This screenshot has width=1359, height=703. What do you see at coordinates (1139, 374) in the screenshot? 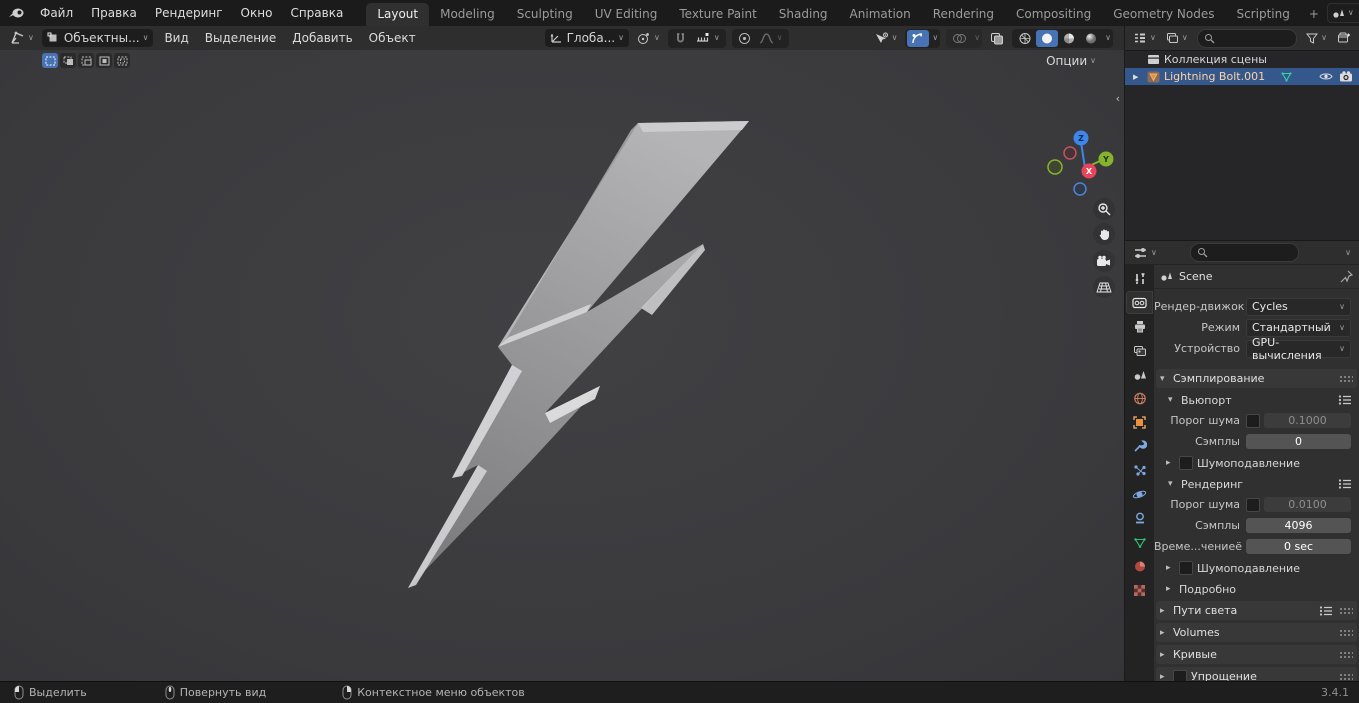
I see `tab-scene` at bounding box center [1139, 374].